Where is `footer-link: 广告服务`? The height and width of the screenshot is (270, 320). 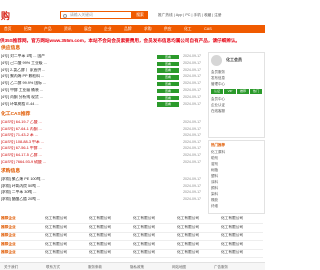 footer-link: 广告服务 is located at coordinates (221, 267).